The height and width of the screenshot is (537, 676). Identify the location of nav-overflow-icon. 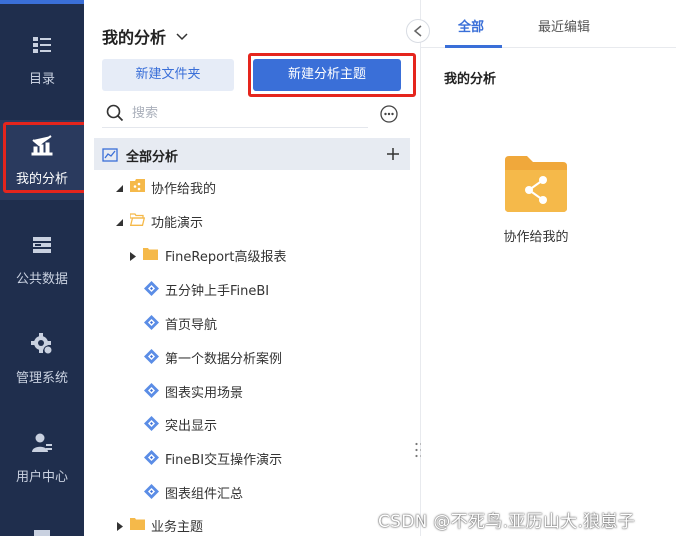
(42, 533).